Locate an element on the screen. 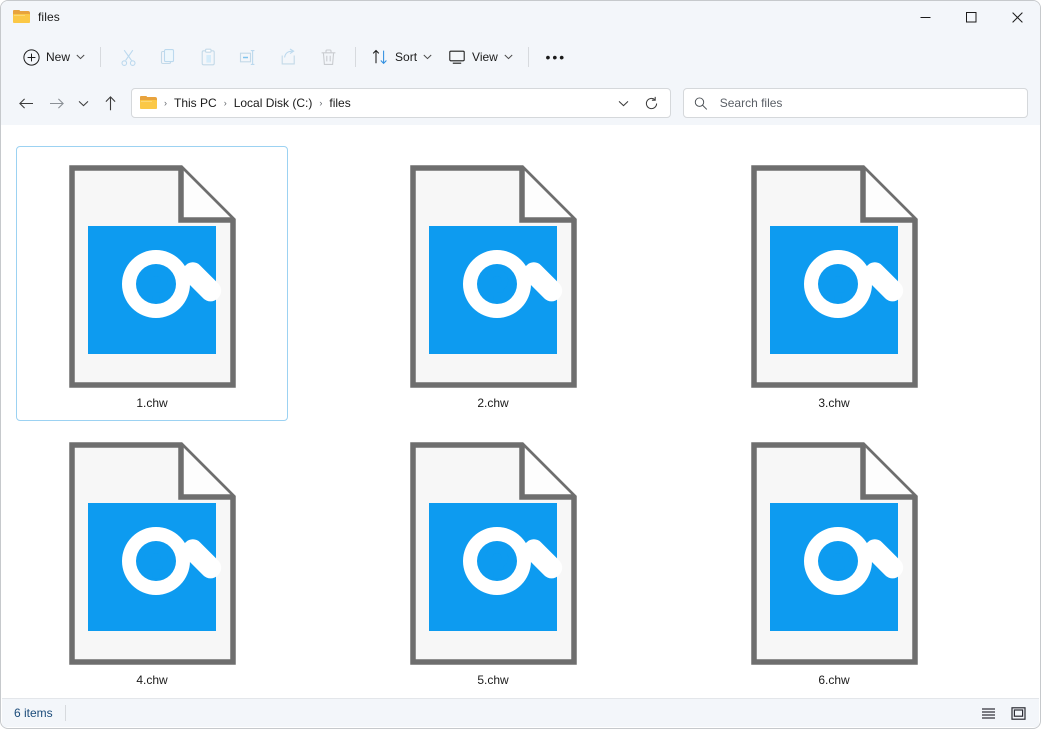 The height and width of the screenshot is (729, 1041). maximize-icon is located at coordinates (970, 16).